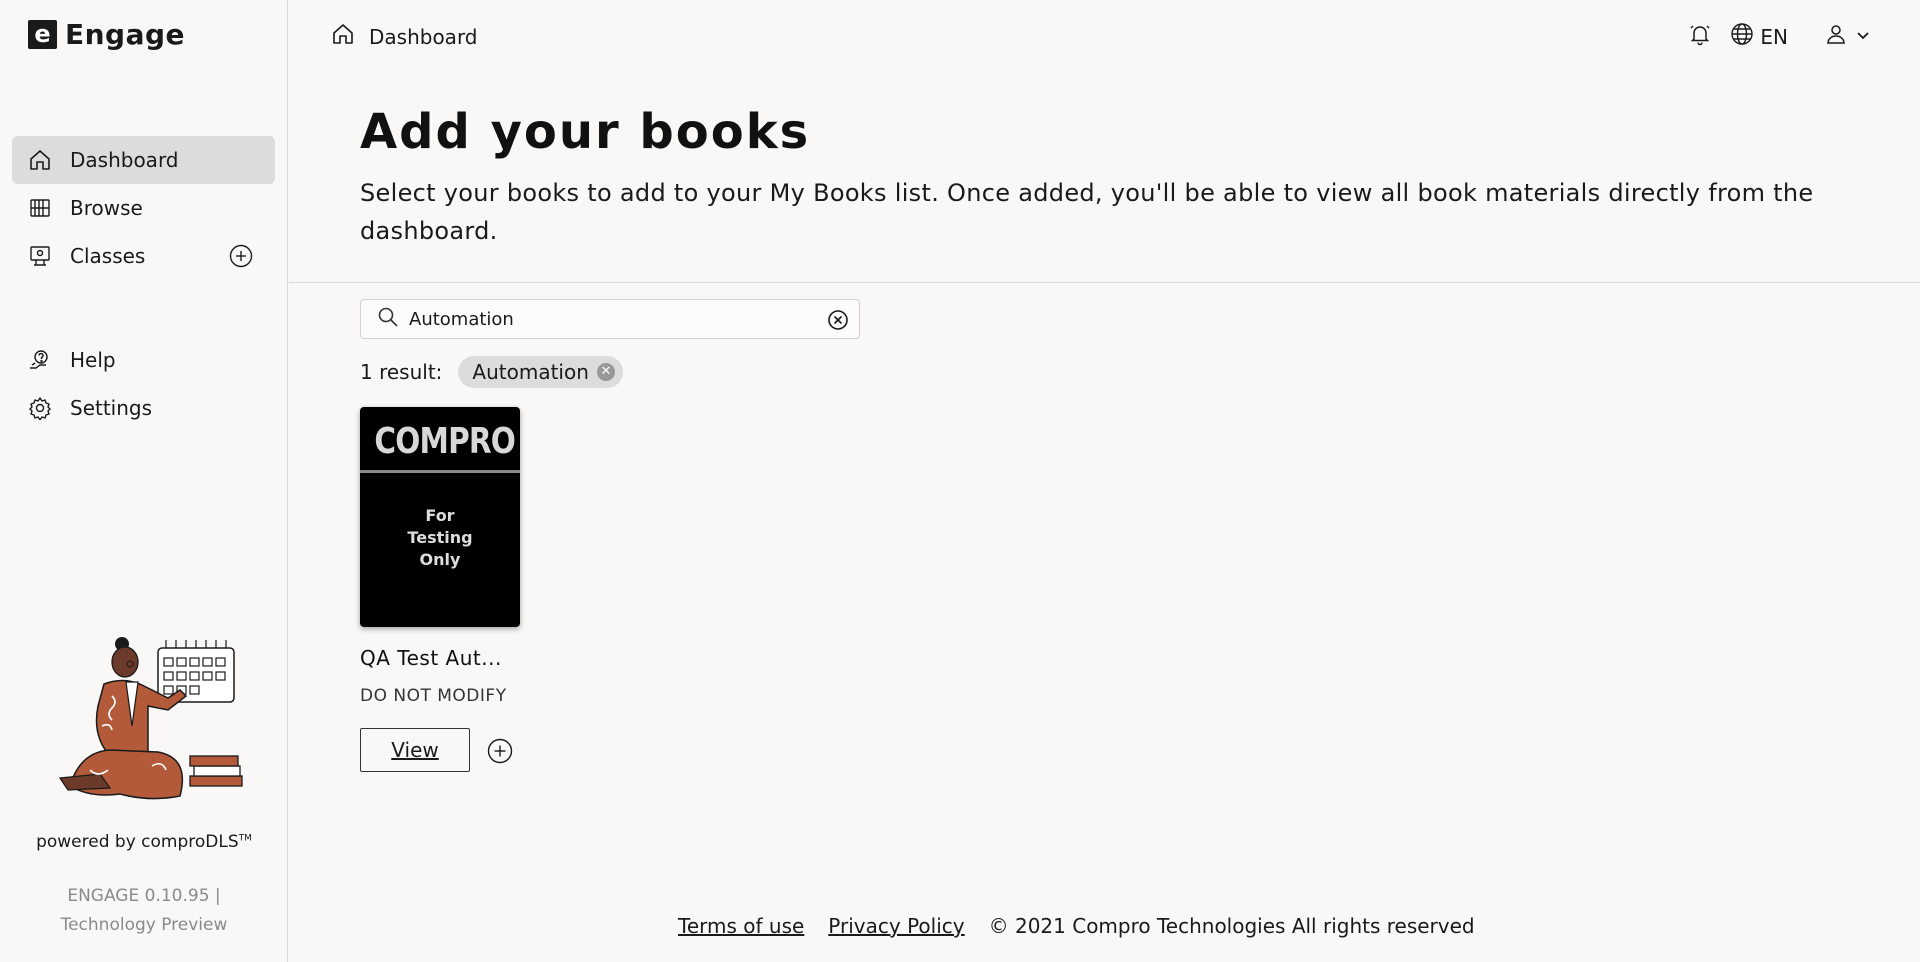 The width and height of the screenshot is (1920, 962). What do you see at coordinates (896, 926) in the screenshot?
I see `privacy-link: Privacy Policy` at bounding box center [896, 926].